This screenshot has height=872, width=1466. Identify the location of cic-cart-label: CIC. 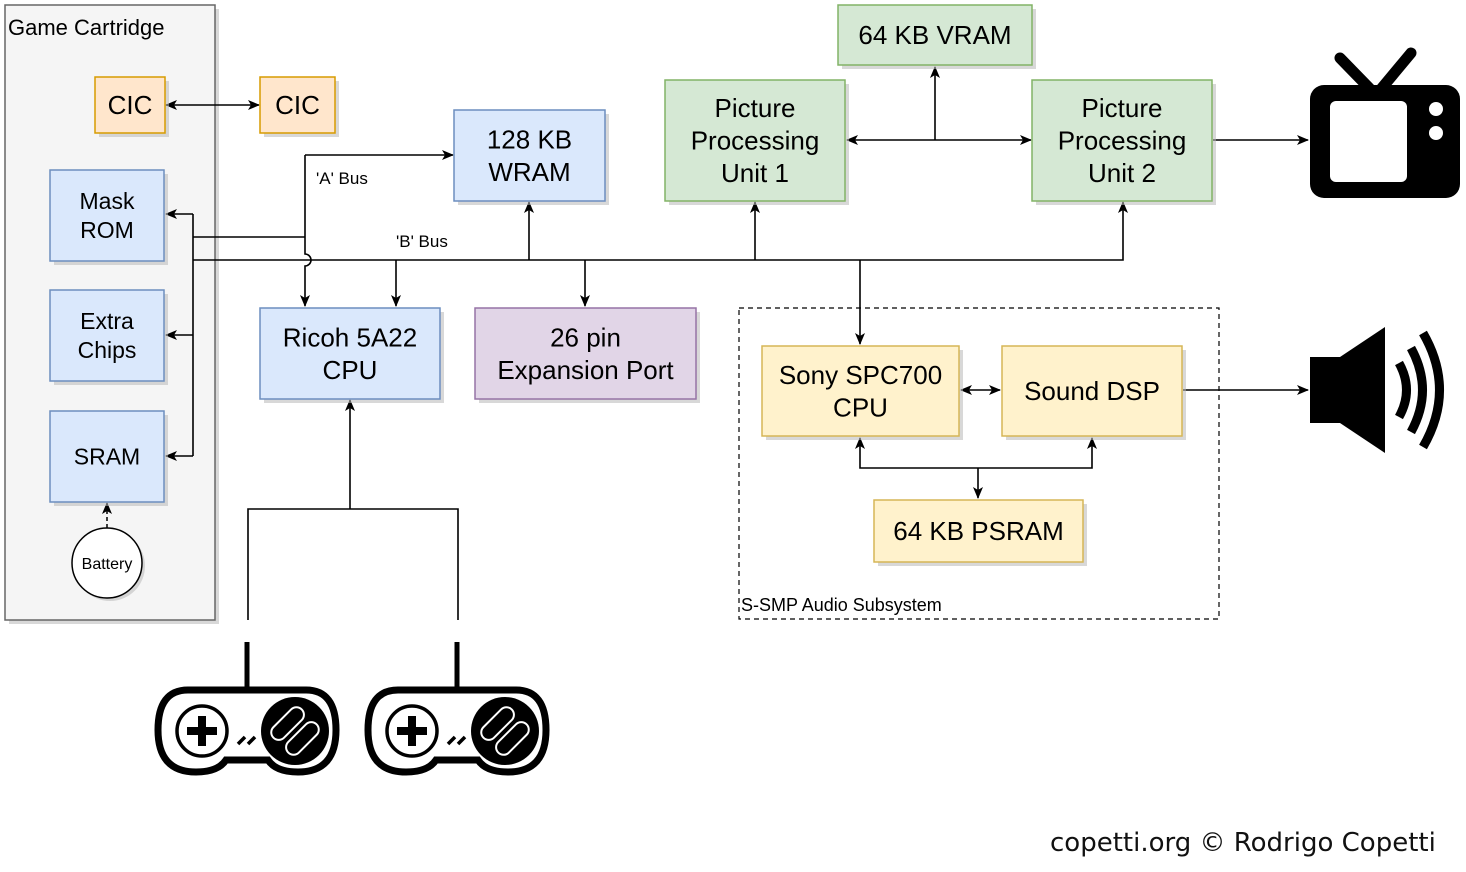
(130, 105).